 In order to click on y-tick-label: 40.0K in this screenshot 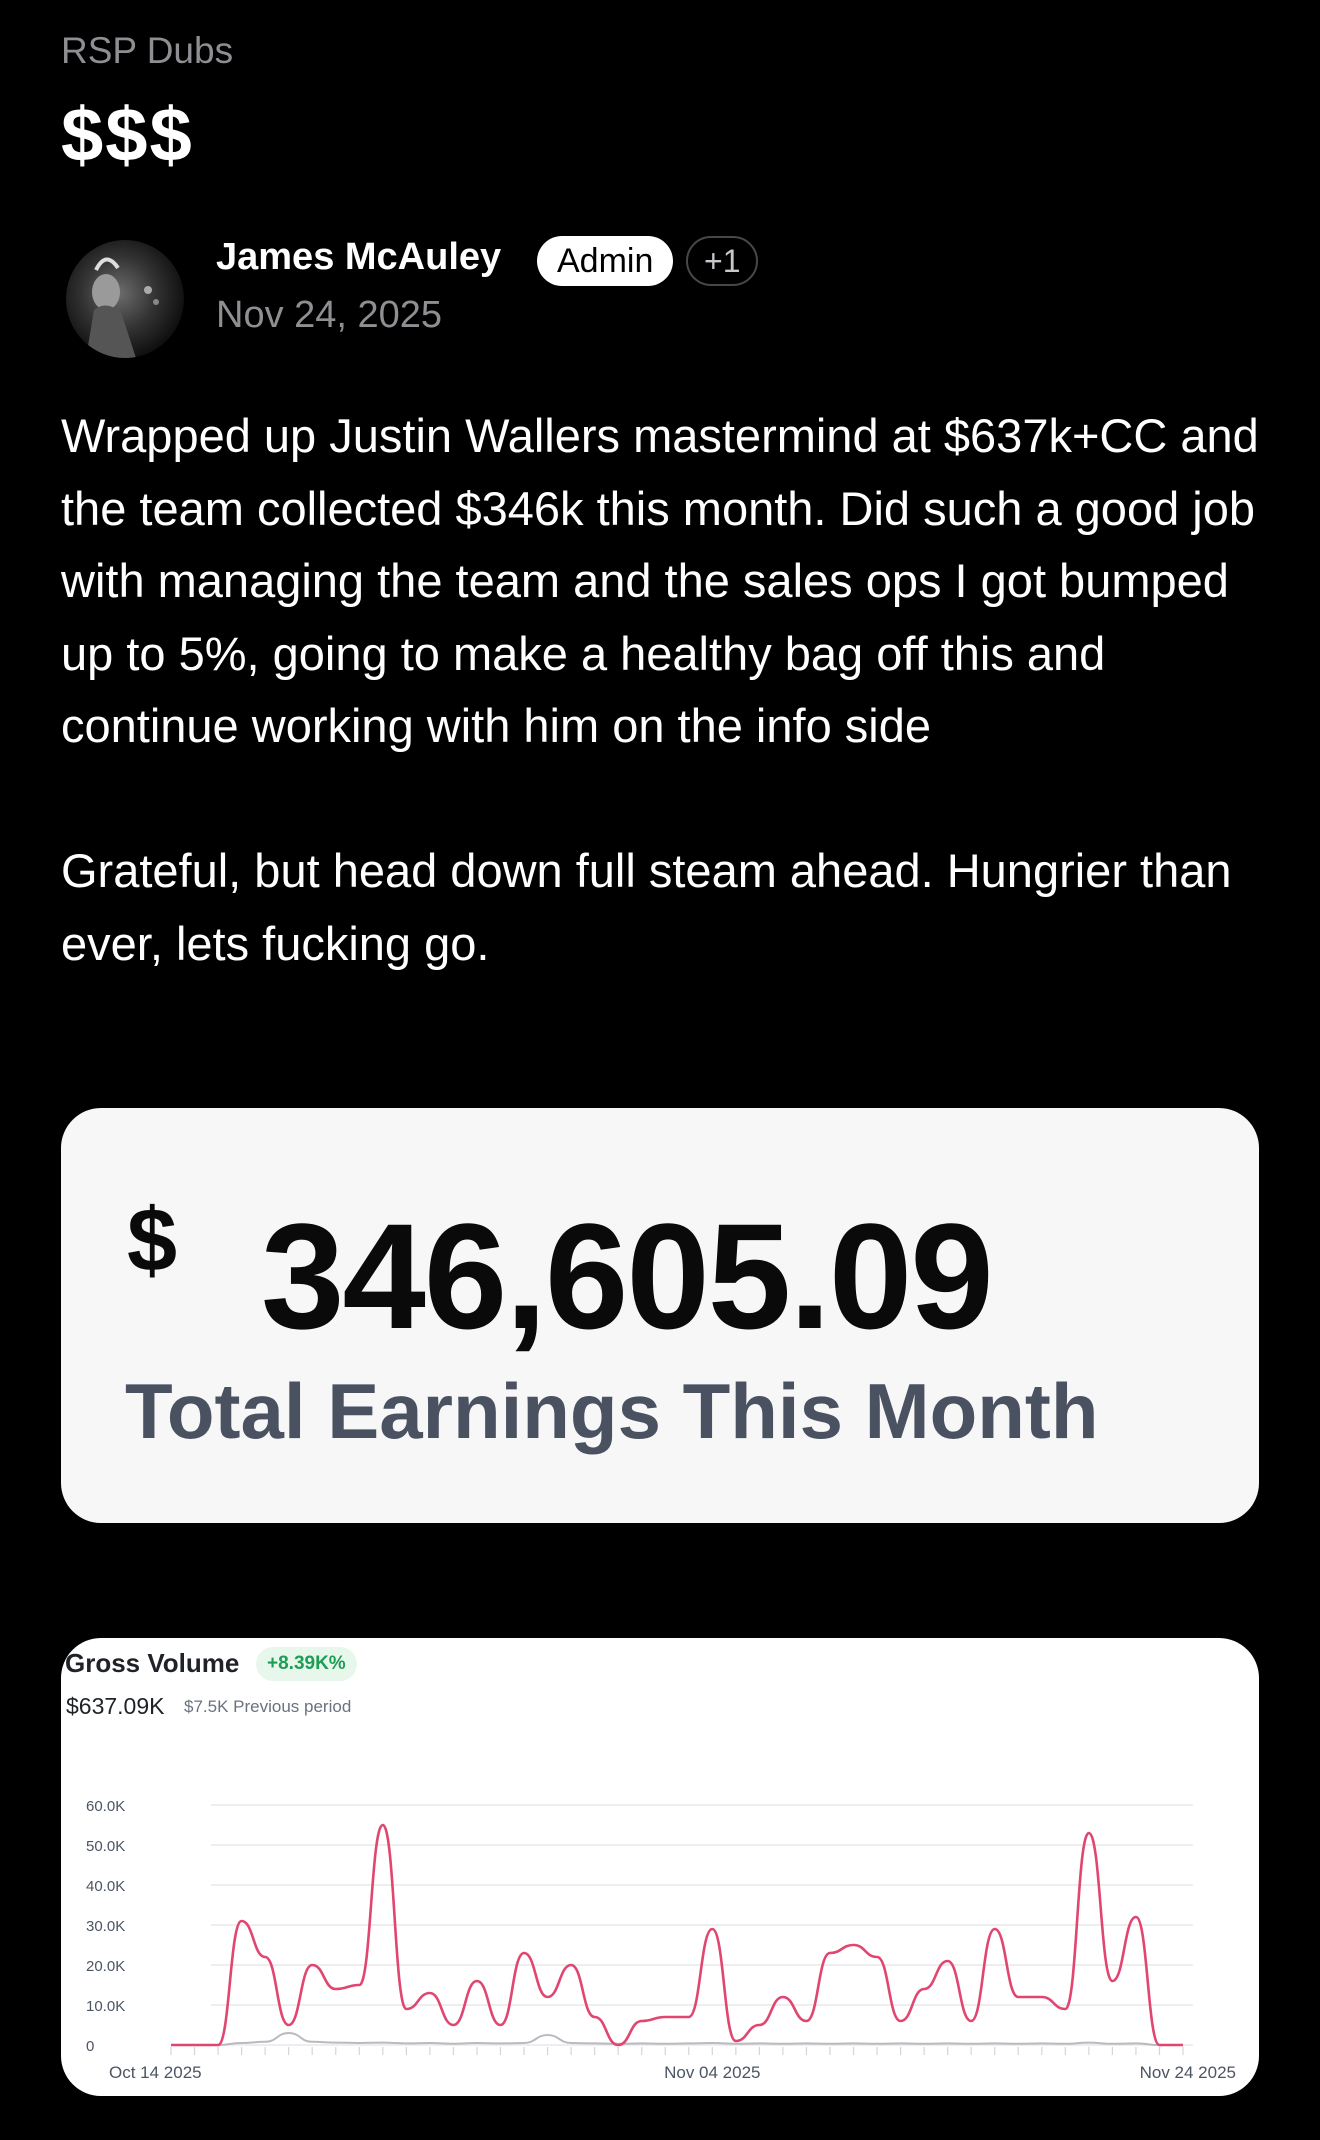, I will do `click(105, 1886)`.